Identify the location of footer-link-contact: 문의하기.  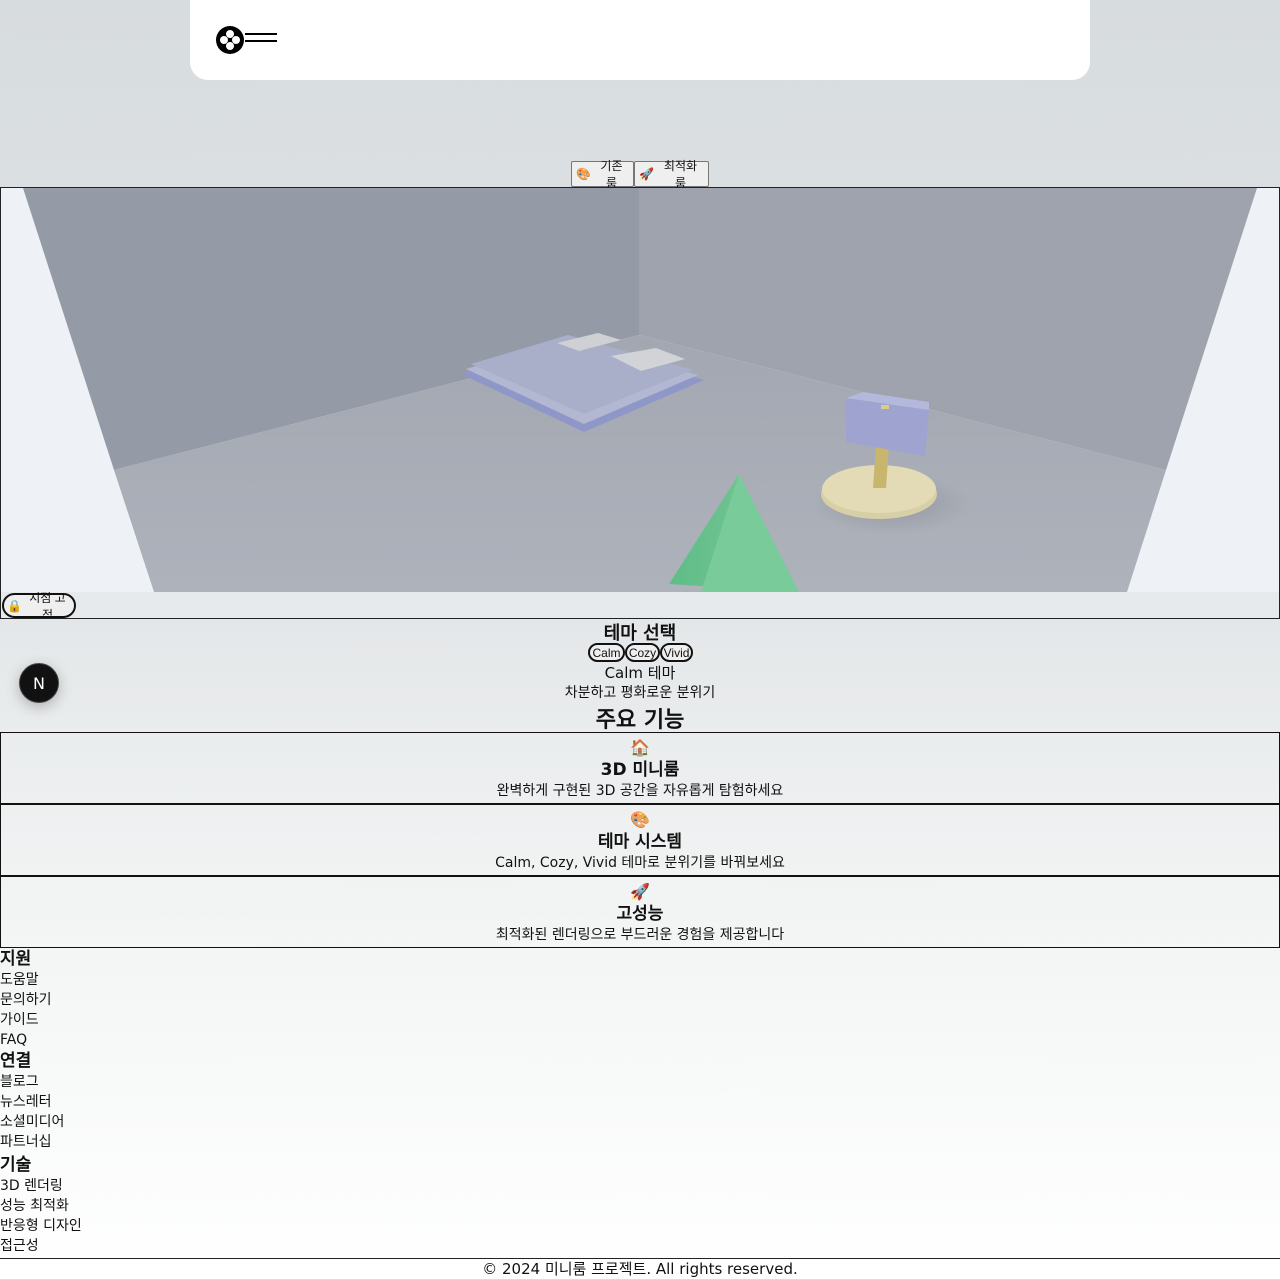
(150, 1000).